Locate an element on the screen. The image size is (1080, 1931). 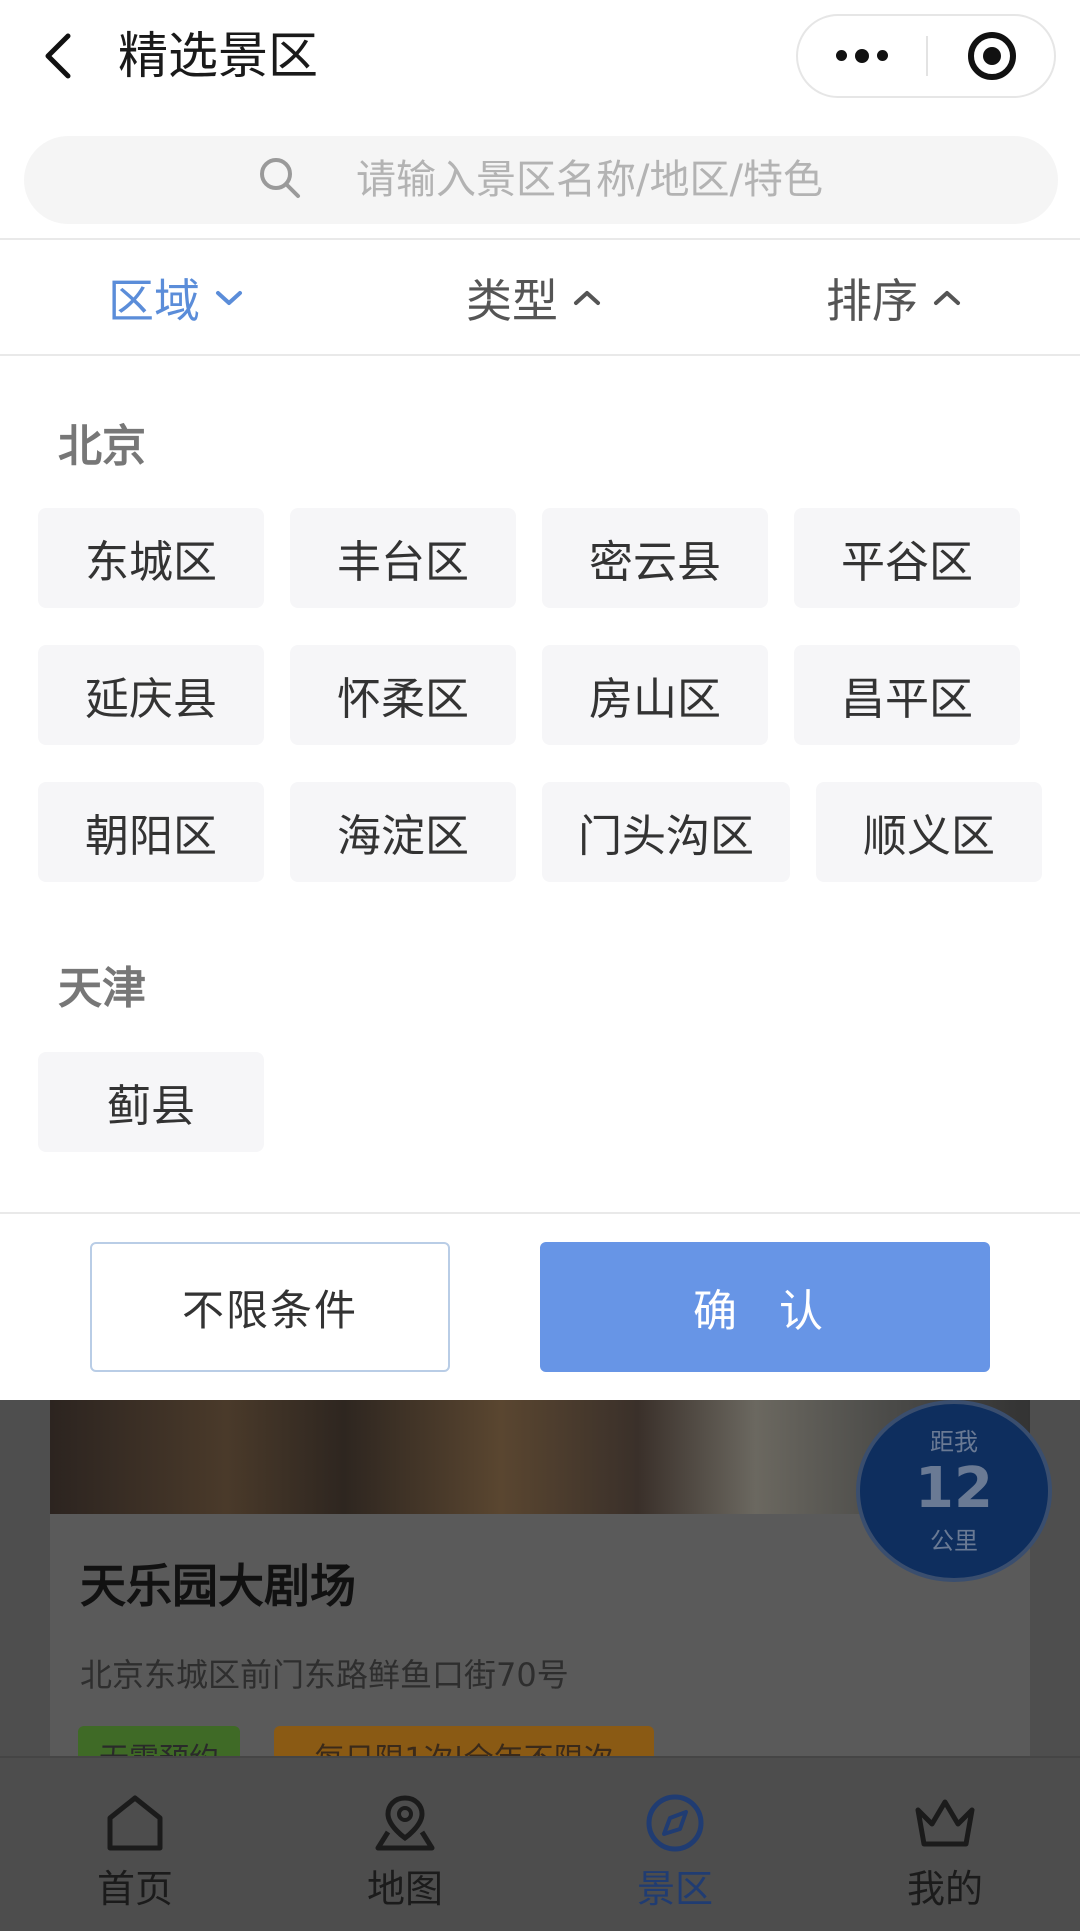
distance-badge: 距我 12 公里 is located at coordinates (954, 1491).